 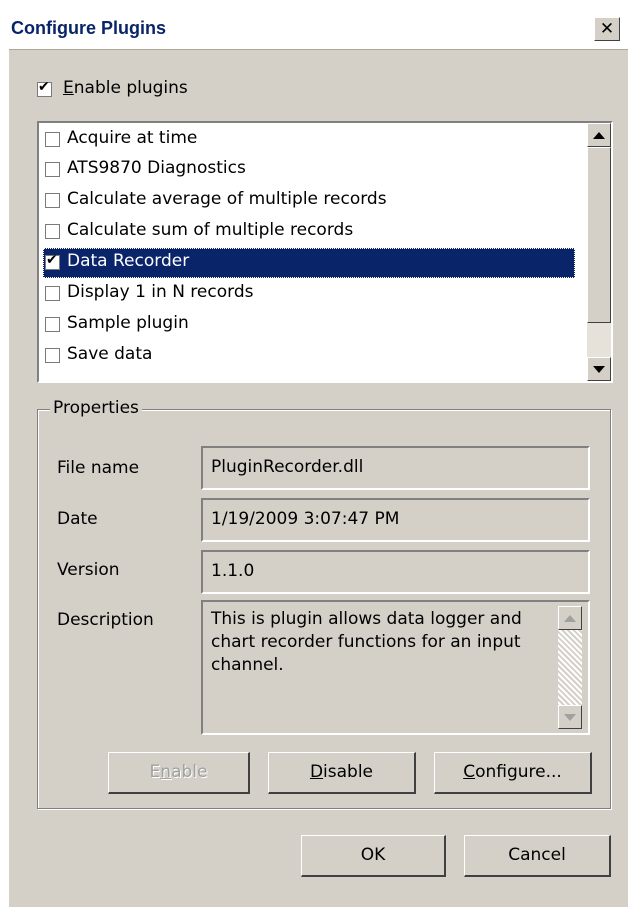 I want to click on list-item: ATS9870 Diagnostics, so click(x=309, y=170).